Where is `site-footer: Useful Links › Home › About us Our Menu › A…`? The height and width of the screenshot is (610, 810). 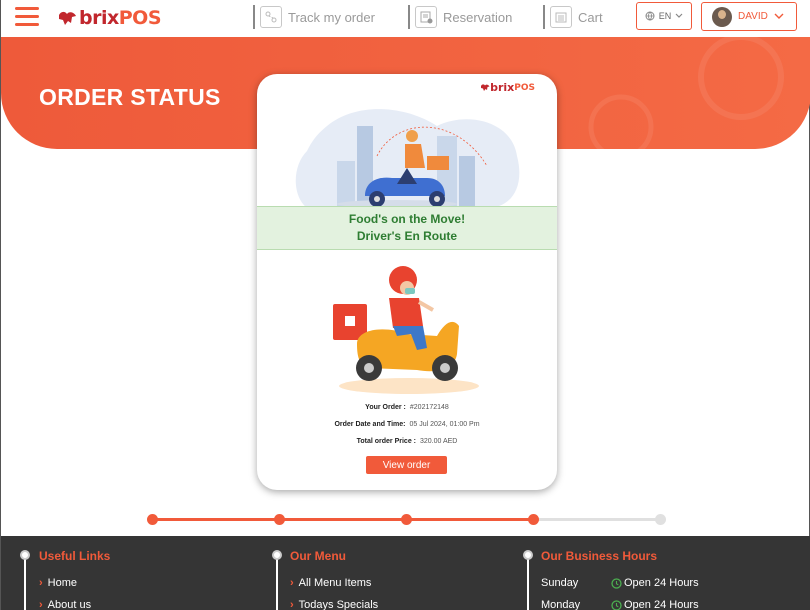 site-footer: Useful Links › Home › About us Our Menu › A… is located at coordinates (405, 573).